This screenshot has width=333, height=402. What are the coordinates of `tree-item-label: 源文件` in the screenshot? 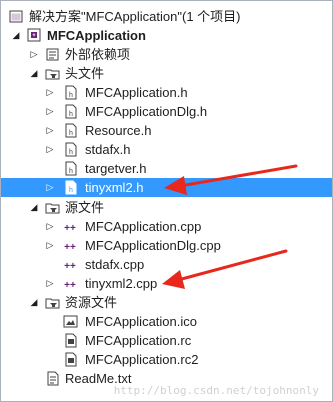 It's located at (85, 207).